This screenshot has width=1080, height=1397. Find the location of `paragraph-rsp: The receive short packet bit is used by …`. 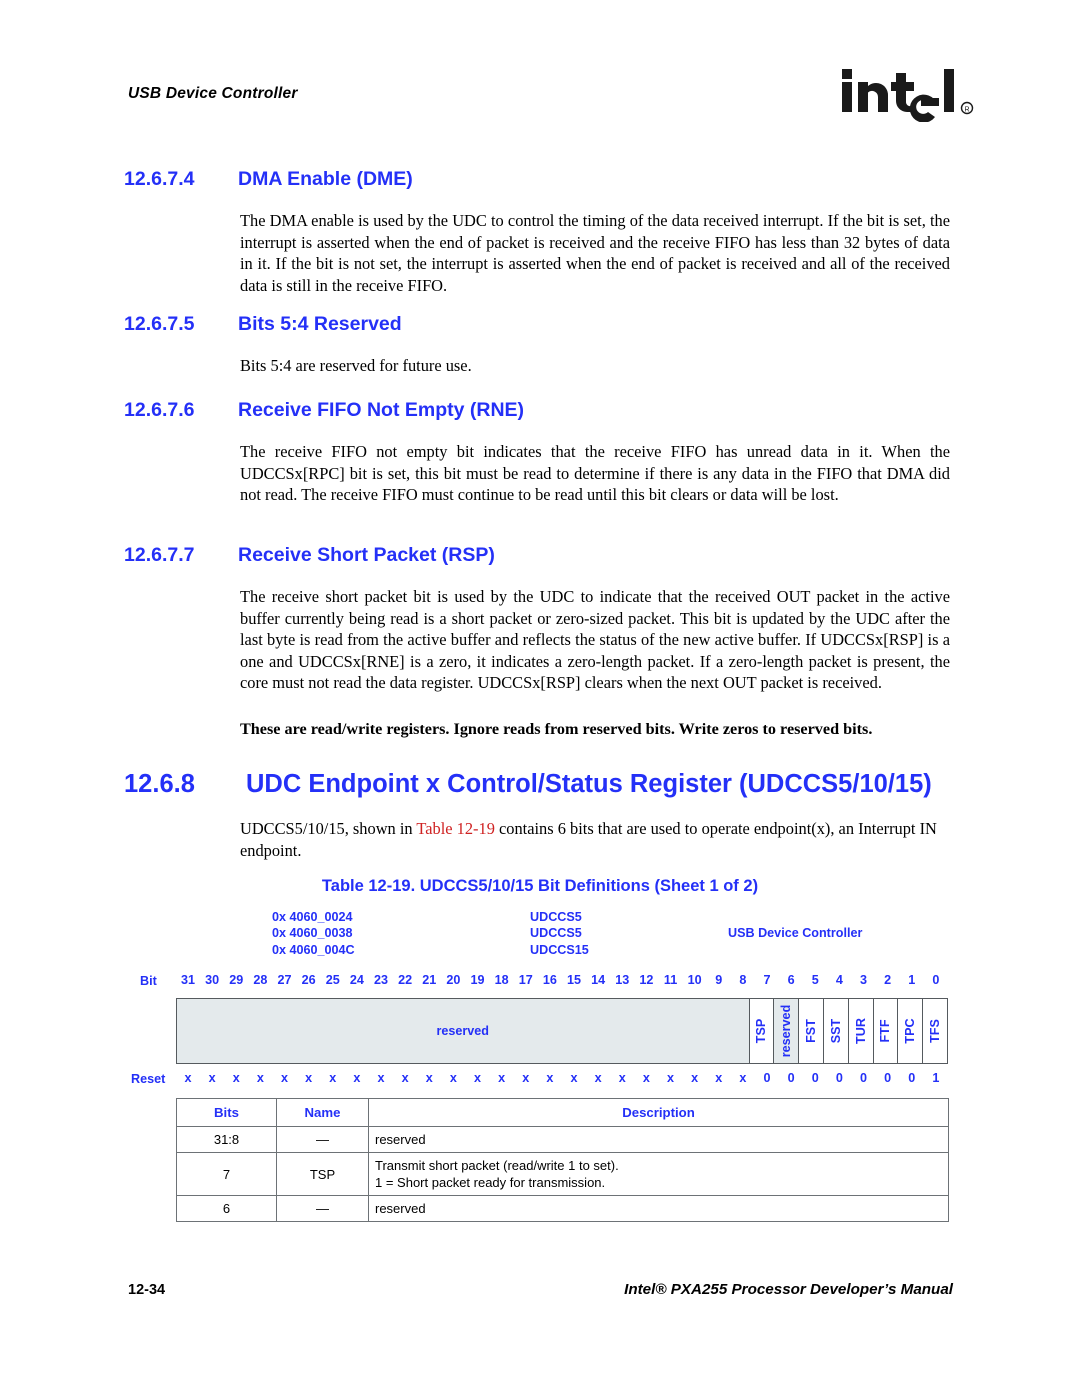

paragraph-rsp: The receive short packet bit is used by … is located at coordinates (595, 639).